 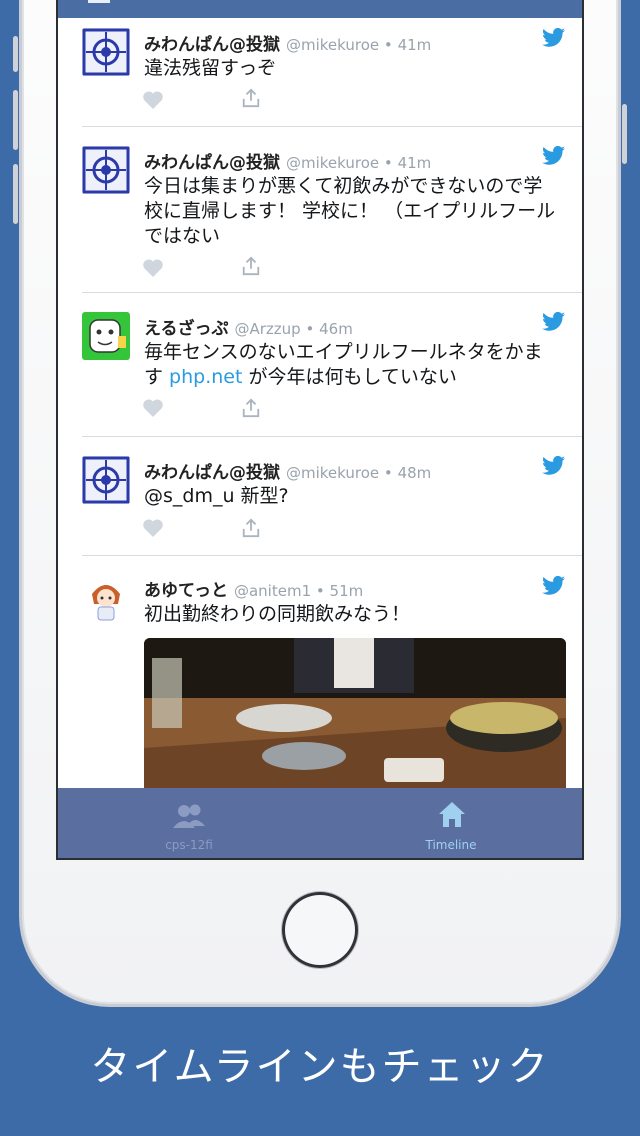 What do you see at coordinates (452, 814) in the screenshot?
I see `home-icon` at bounding box center [452, 814].